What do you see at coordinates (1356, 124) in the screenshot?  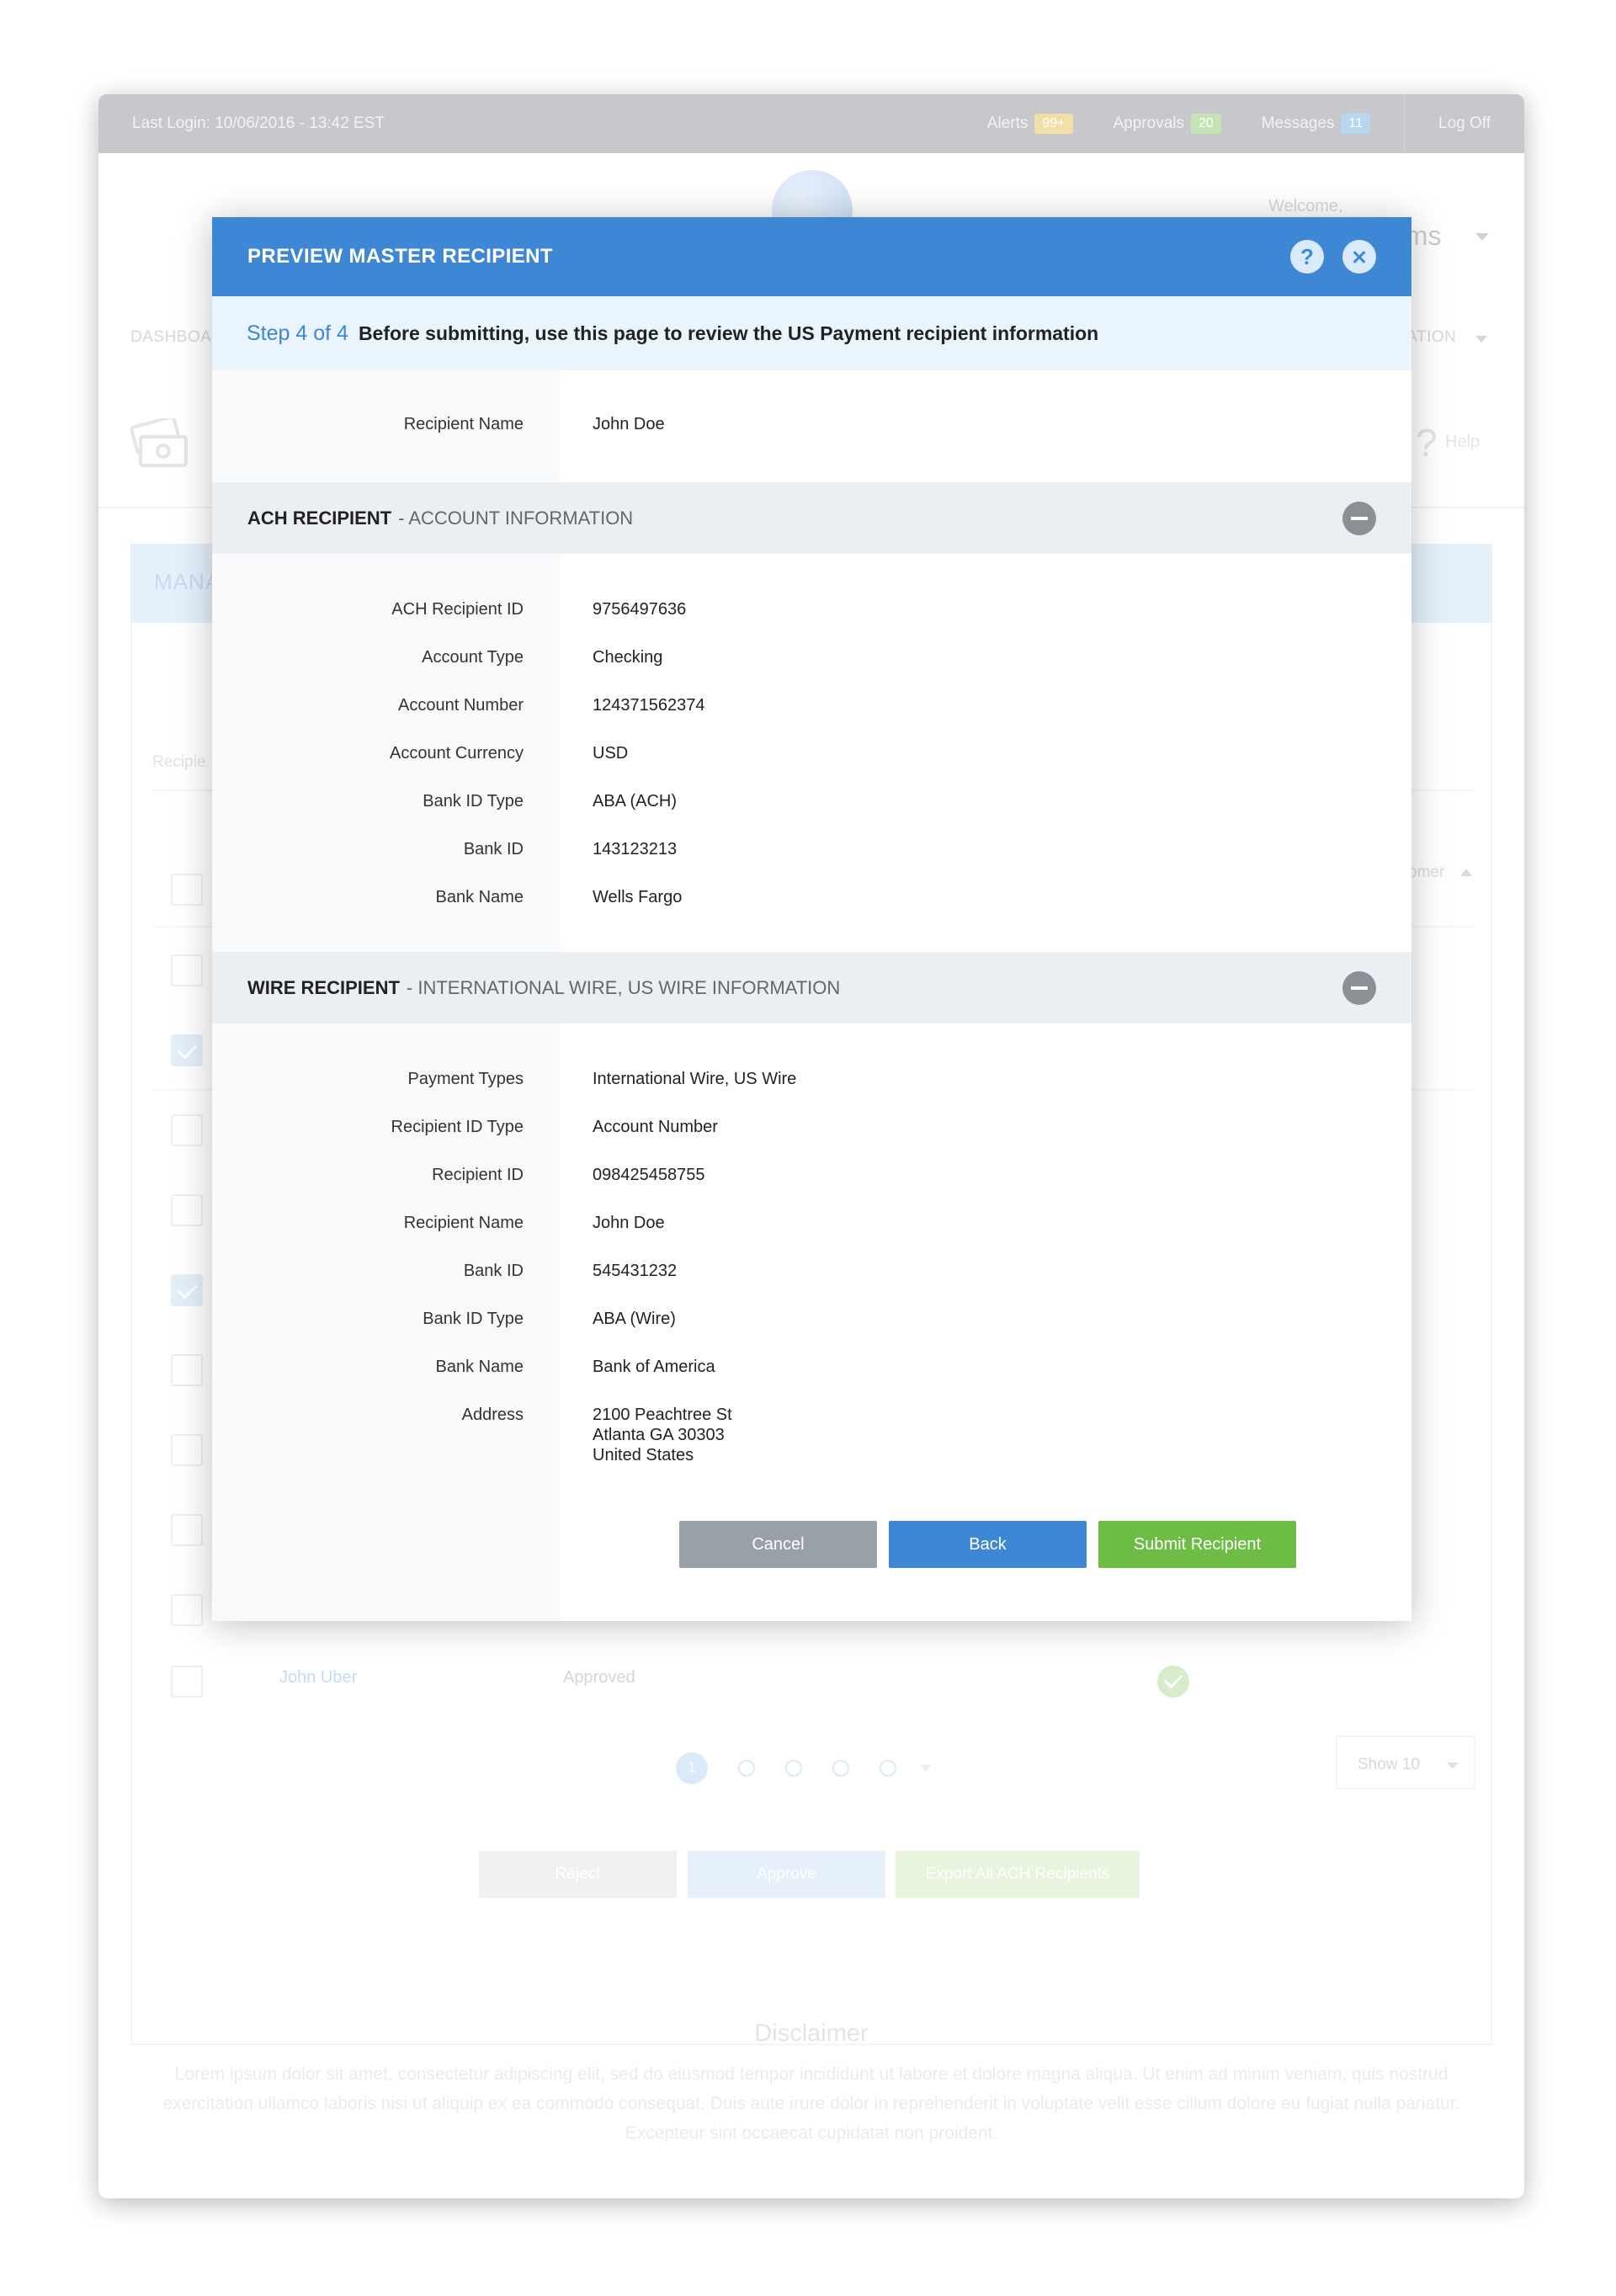 I see `messages-badge: 11` at bounding box center [1356, 124].